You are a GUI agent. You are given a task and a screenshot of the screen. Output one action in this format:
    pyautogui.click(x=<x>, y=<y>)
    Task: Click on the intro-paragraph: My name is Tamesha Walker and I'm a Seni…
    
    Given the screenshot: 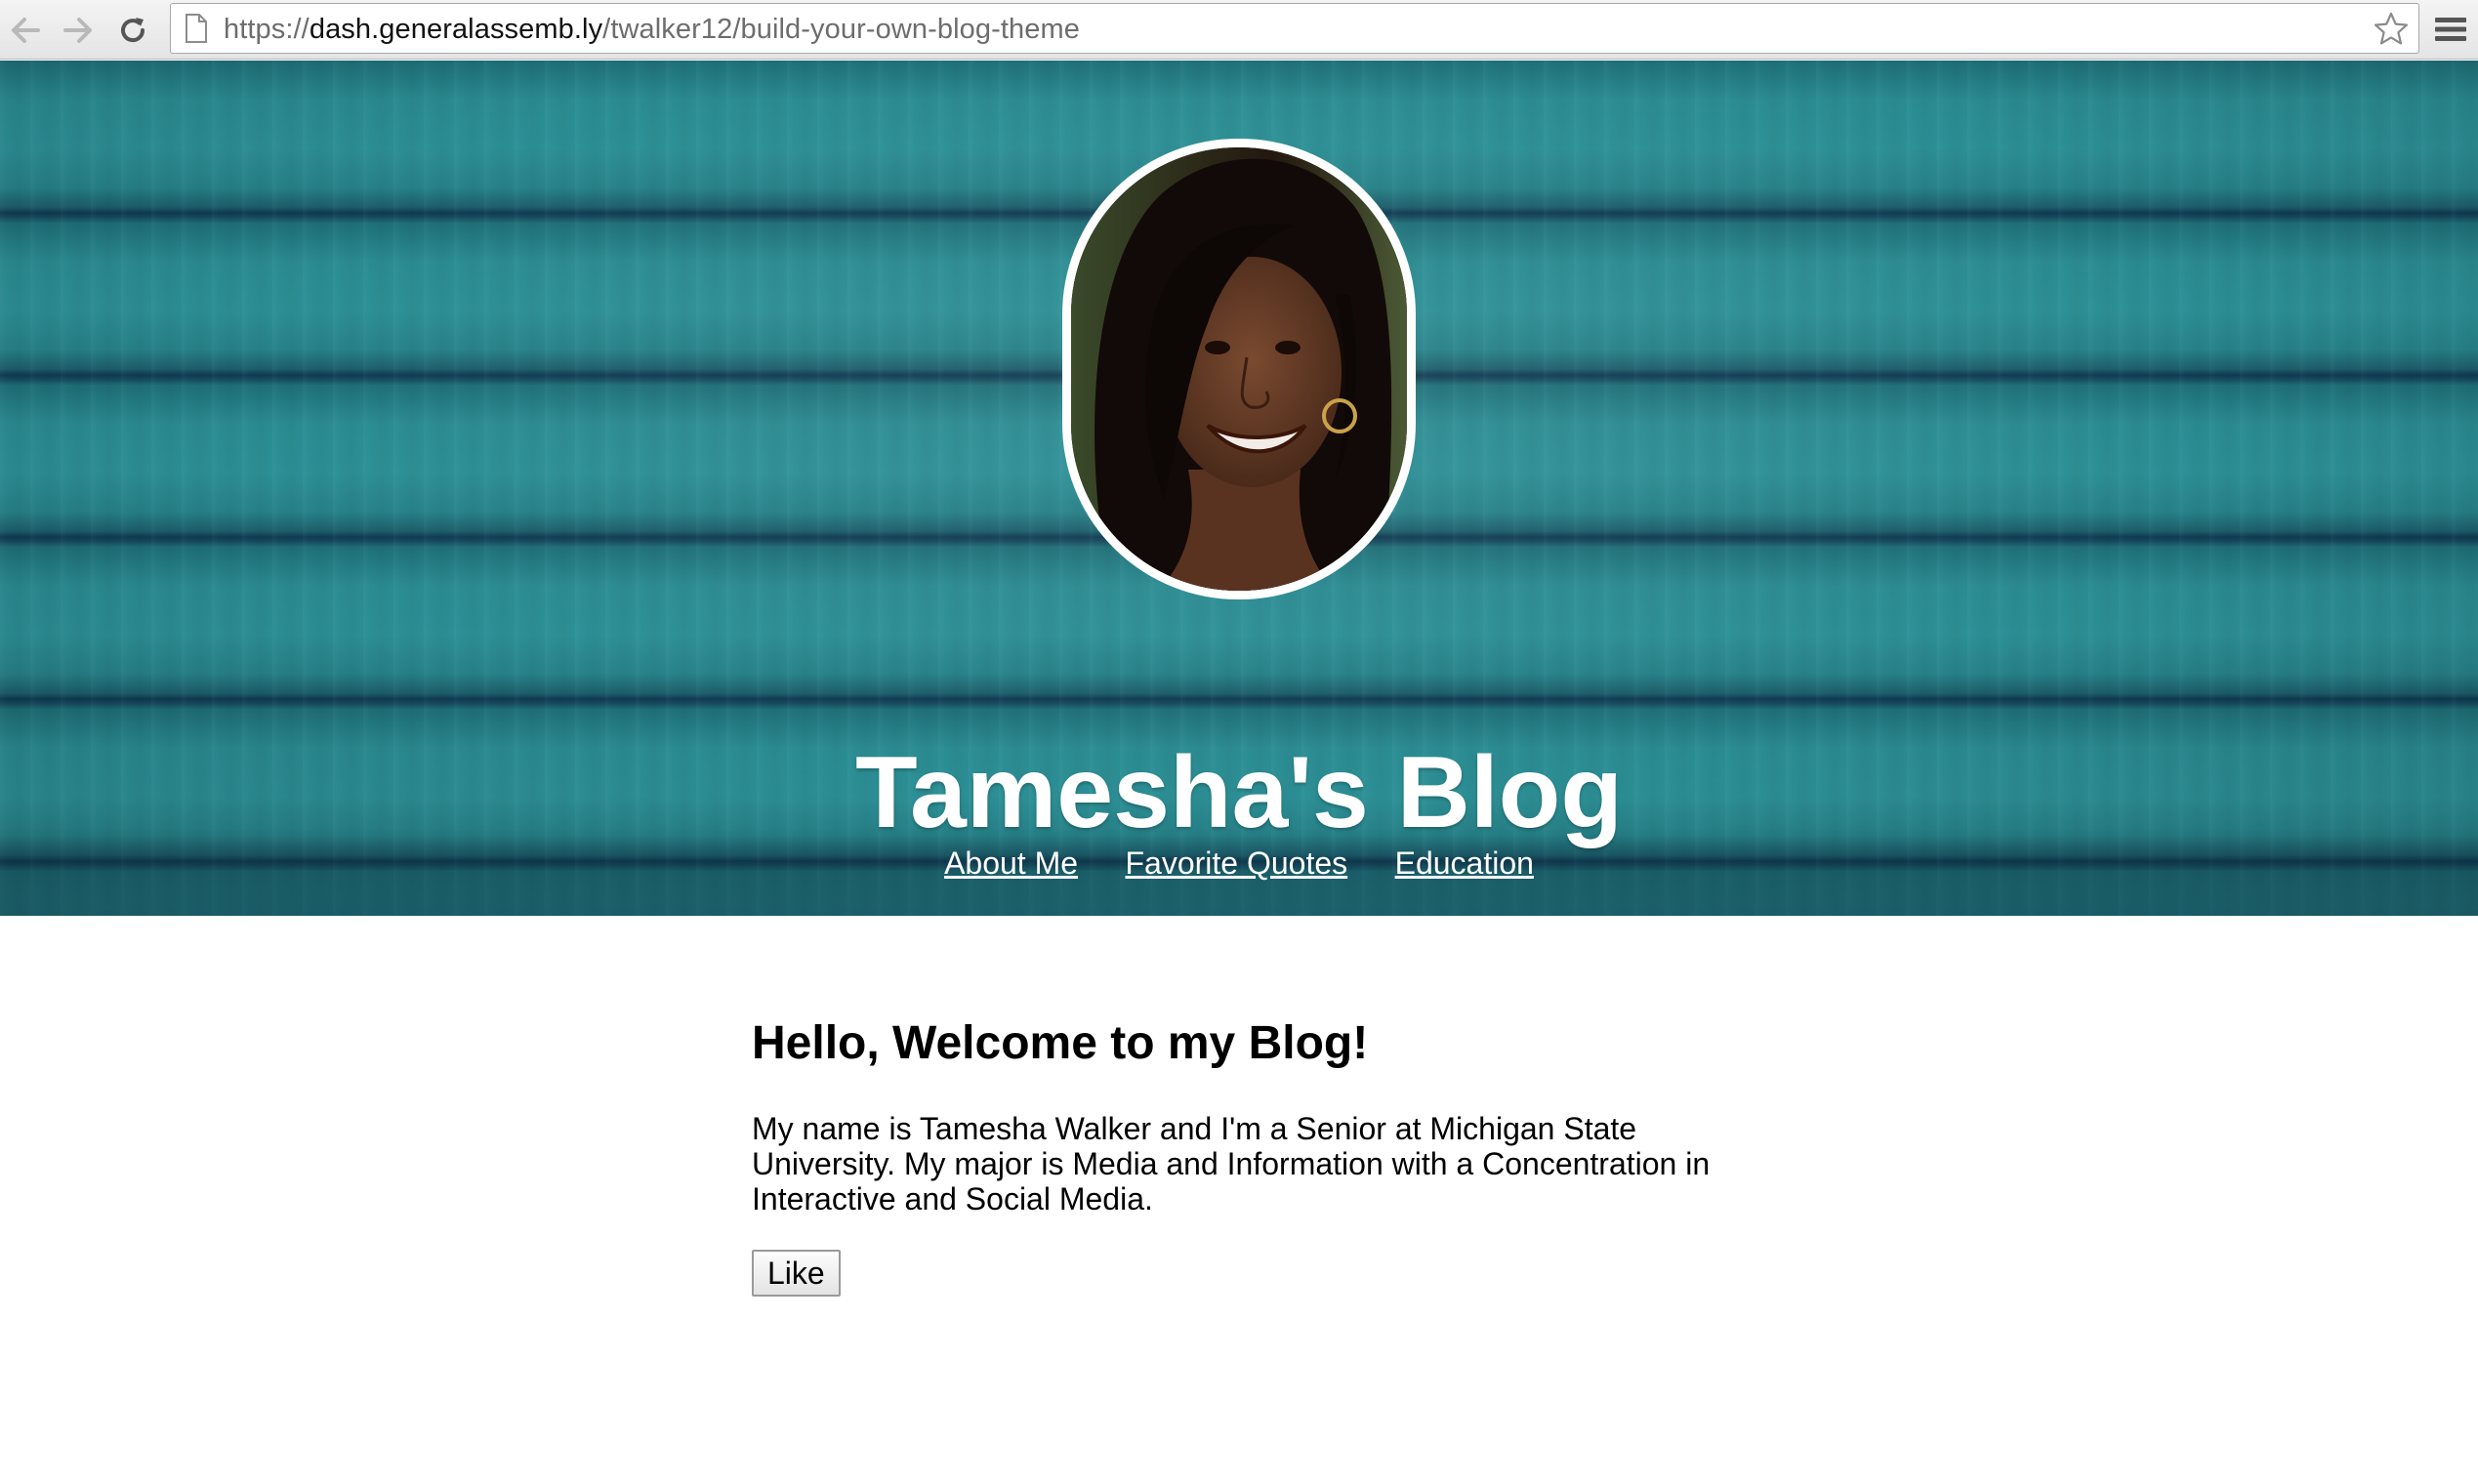 What is the action you would take?
    pyautogui.click(x=1231, y=1164)
    